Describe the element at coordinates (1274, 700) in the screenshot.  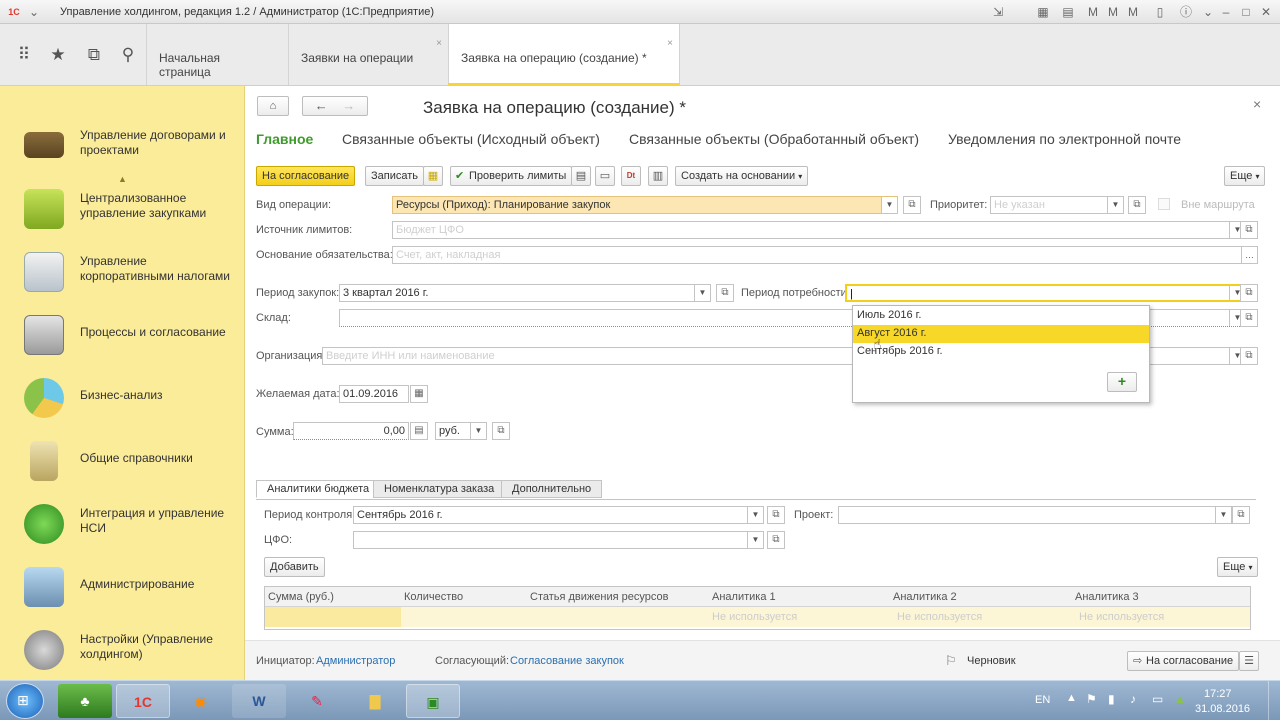
I see `show-desktop-button` at that location.